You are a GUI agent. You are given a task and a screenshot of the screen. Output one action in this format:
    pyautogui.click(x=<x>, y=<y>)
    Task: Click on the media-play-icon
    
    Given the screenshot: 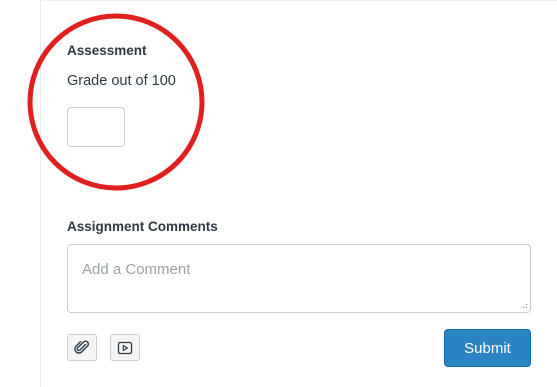 What is the action you would take?
    pyautogui.click(x=125, y=347)
    